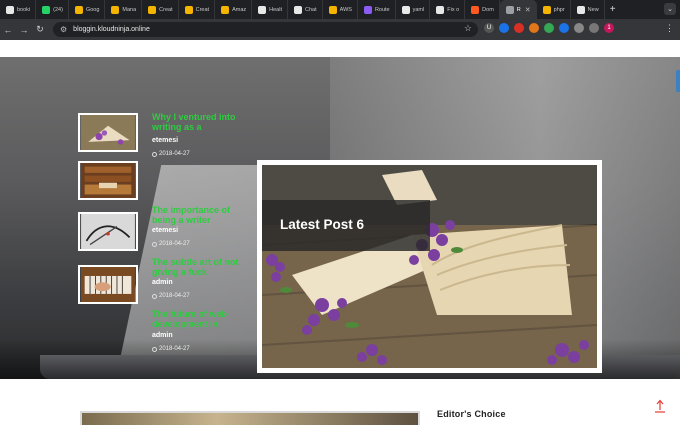 This screenshot has width=680, height=425. Describe the element at coordinates (418, 9) in the screenshot. I see `tab-label: yaml` at that location.